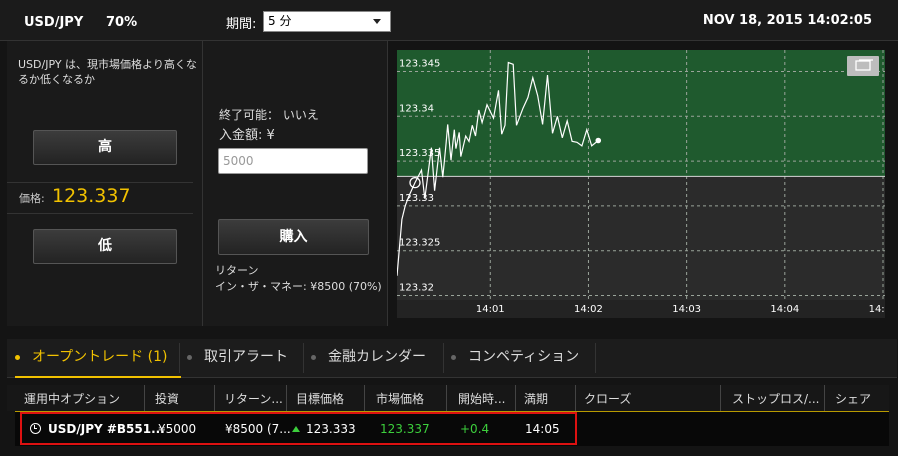  What do you see at coordinates (416, 288) in the screenshot?
I see `y-tick-label: 123.32` at bounding box center [416, 288].